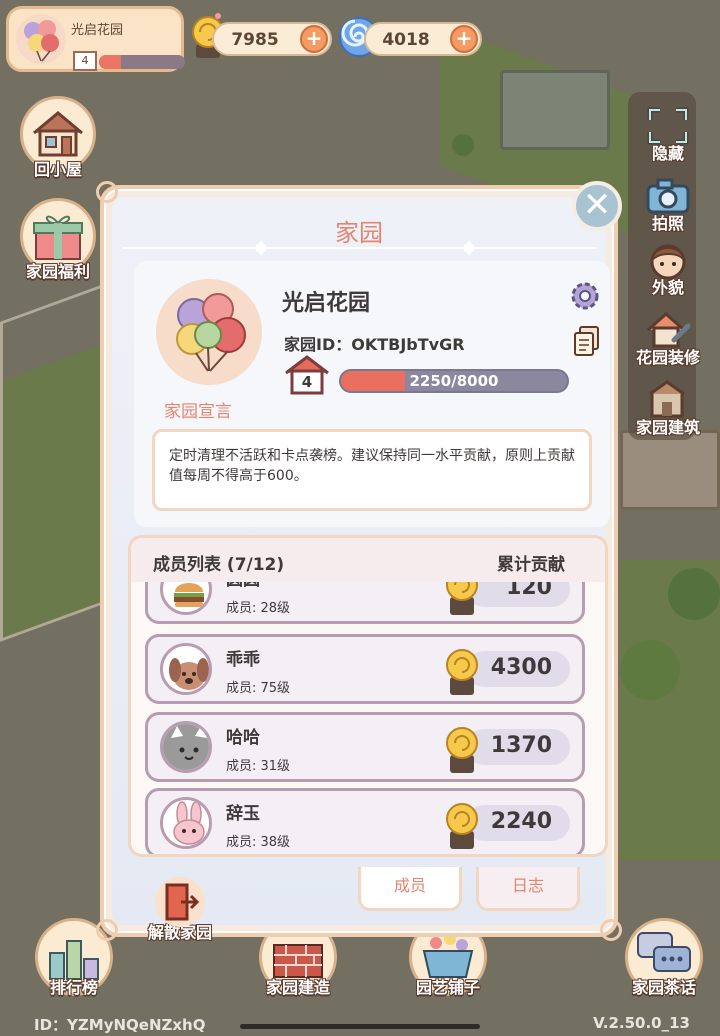 Image resolution: width=720 pixels, height=1036 pixels. I want to click on leaderboard-label: 排行榜, so click(73, 987).